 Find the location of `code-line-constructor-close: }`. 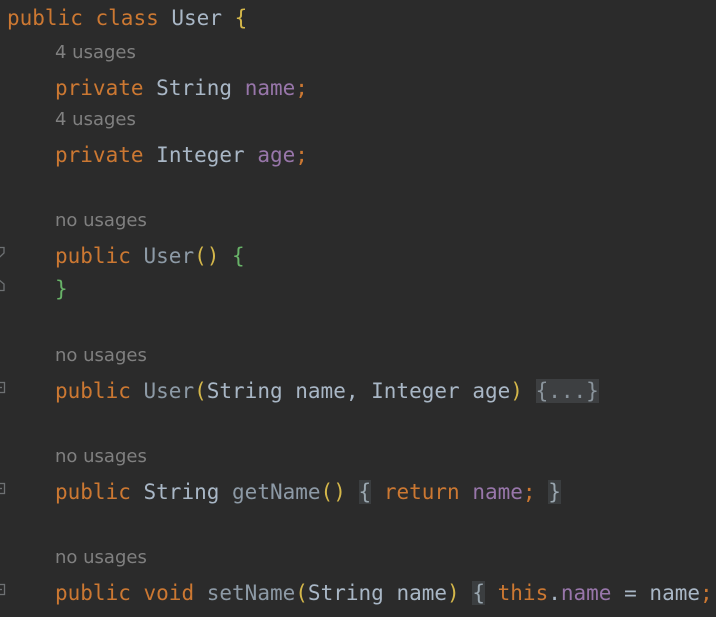

code-line-constructor-close: } is located at coordinates (34, 289).